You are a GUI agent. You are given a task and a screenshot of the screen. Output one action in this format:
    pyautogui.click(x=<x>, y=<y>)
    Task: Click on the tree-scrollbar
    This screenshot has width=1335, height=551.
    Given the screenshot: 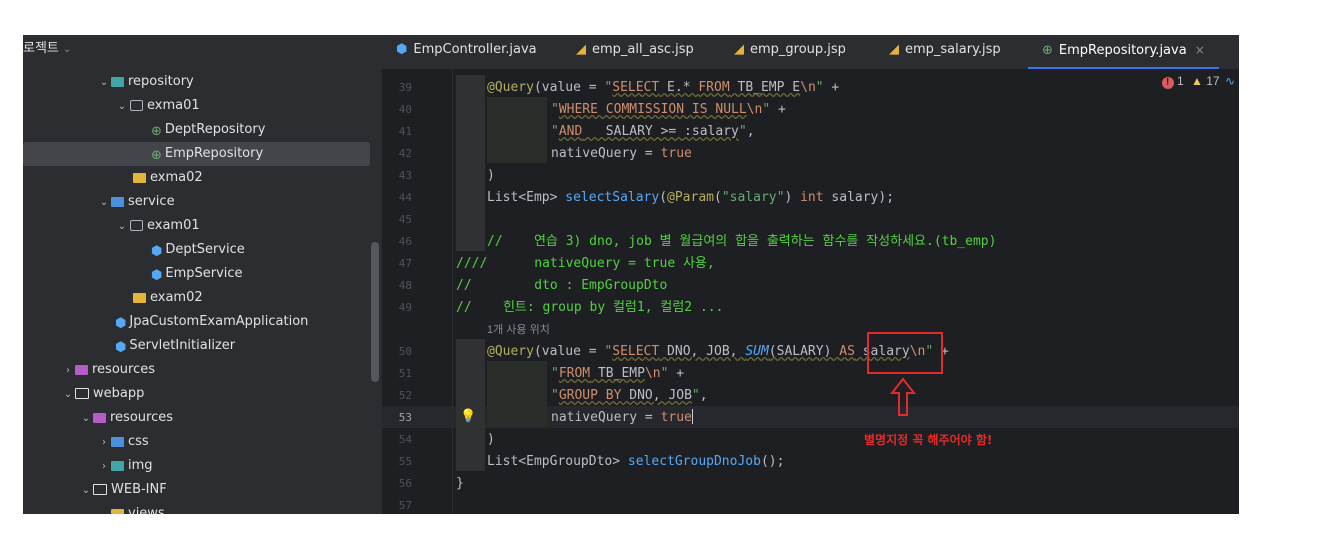 What is the action you would take?
    pyautogui.click(x=375, y=312)
    